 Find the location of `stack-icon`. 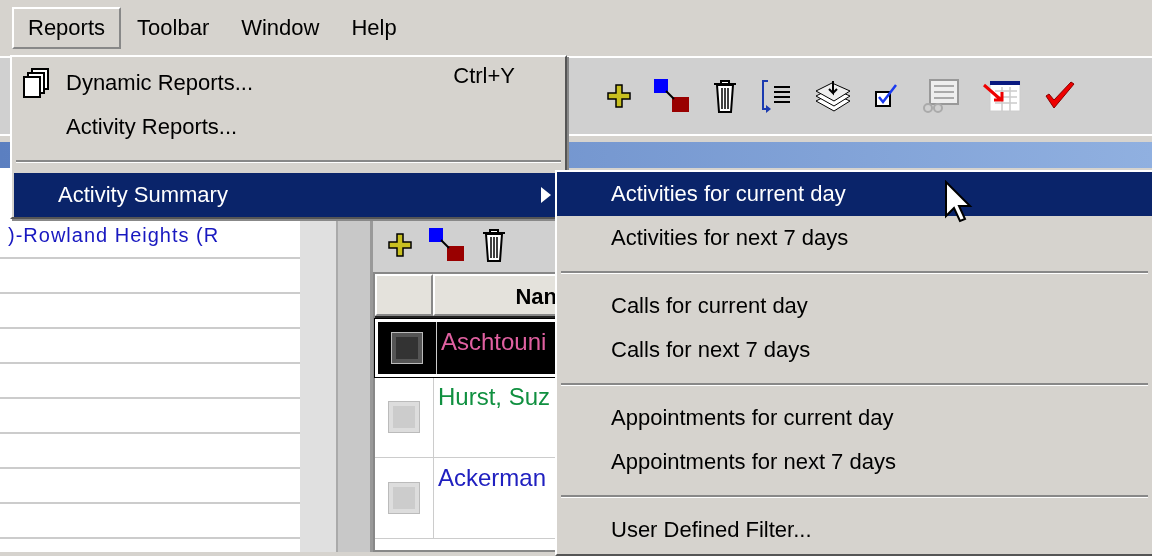

stack-icon is located at coordinates (833, 96).